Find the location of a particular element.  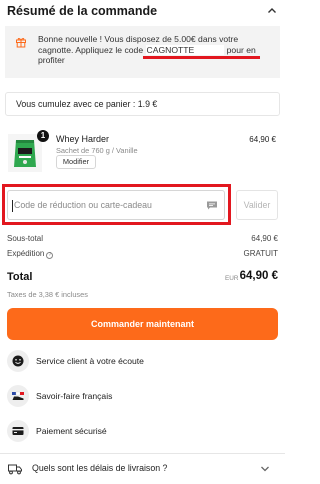

loyalty-points-box: Vous cumulez avec ce panier : 1.9 € is located at coordinates (142, 104).